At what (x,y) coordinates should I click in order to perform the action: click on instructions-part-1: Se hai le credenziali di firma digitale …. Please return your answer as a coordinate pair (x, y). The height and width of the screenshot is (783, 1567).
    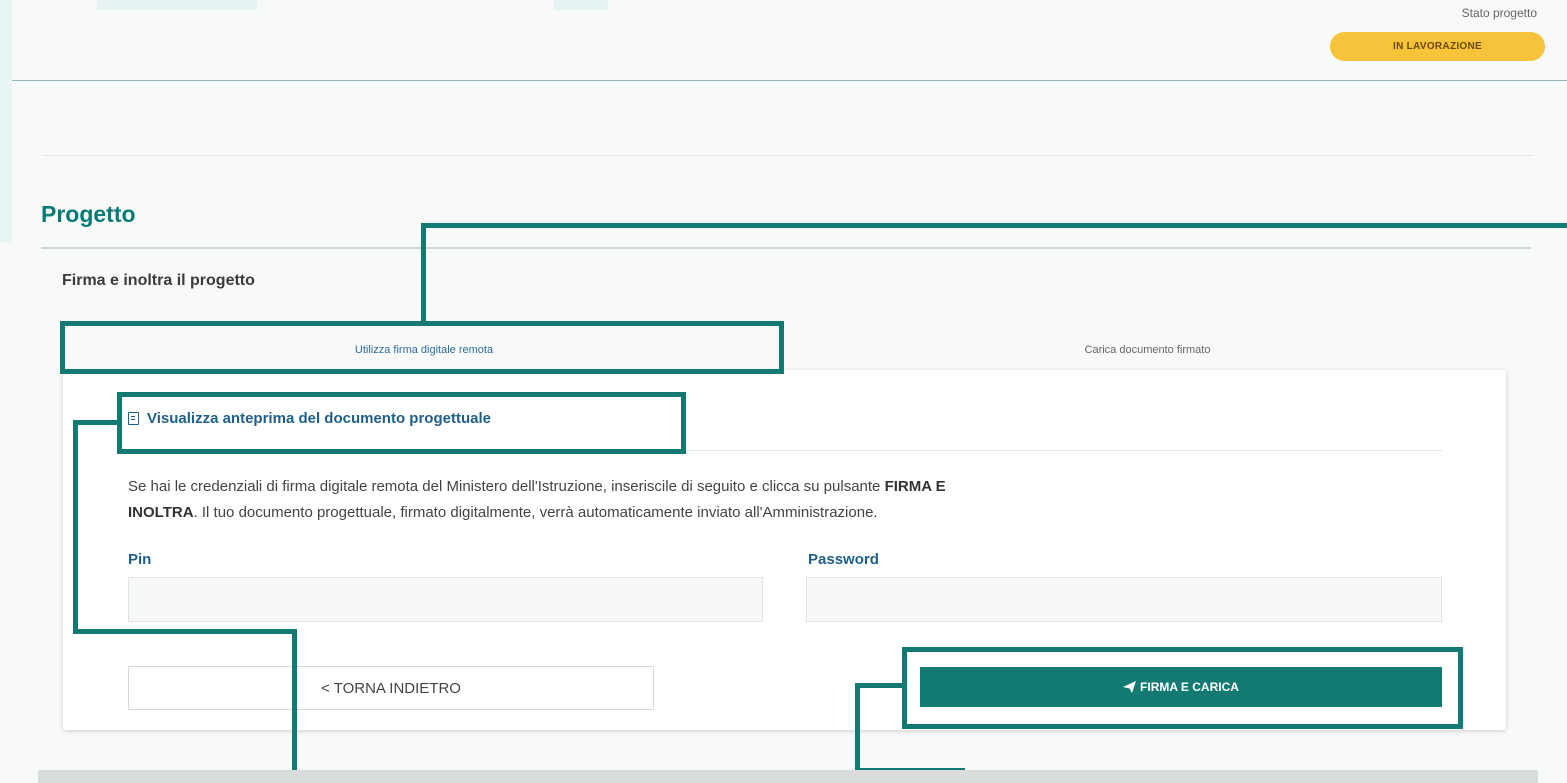
    Looking at the image, I should click on (506, 486).